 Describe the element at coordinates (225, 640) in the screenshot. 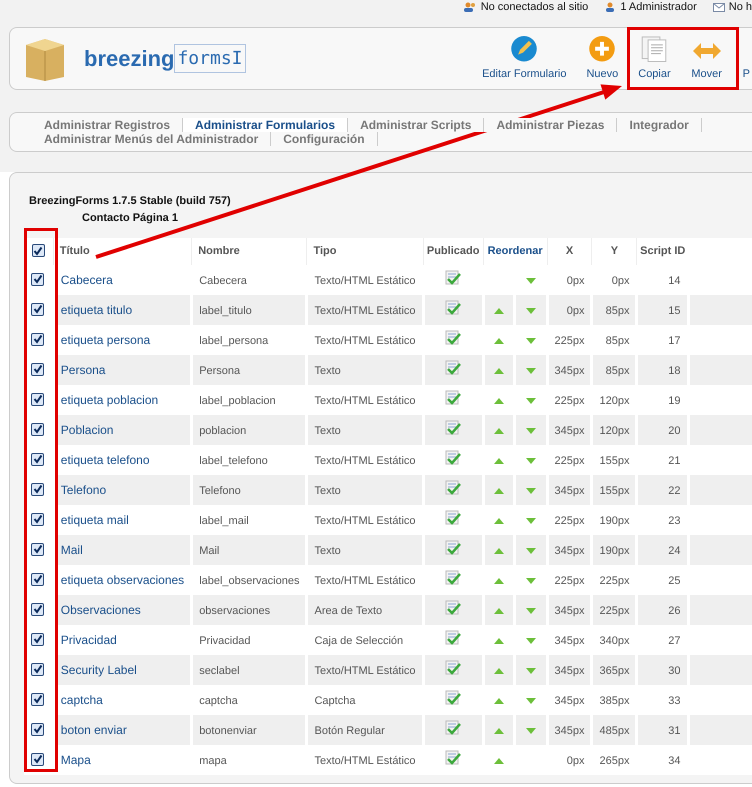

I see `name-text: Privacidad` at that location.